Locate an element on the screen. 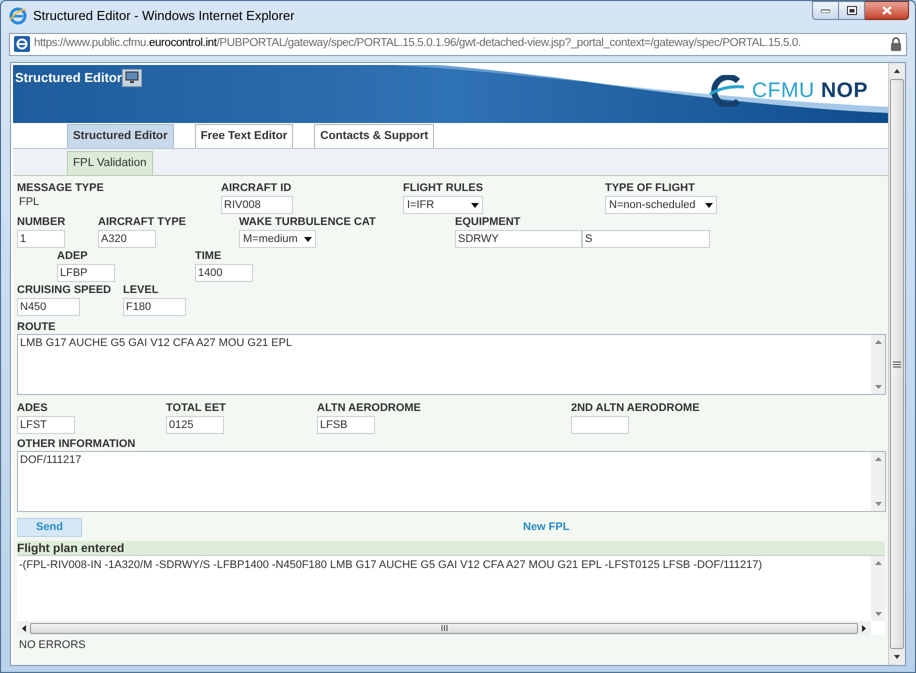  field-label: OTHER INFORMATION is located at coordinates (76, 444).